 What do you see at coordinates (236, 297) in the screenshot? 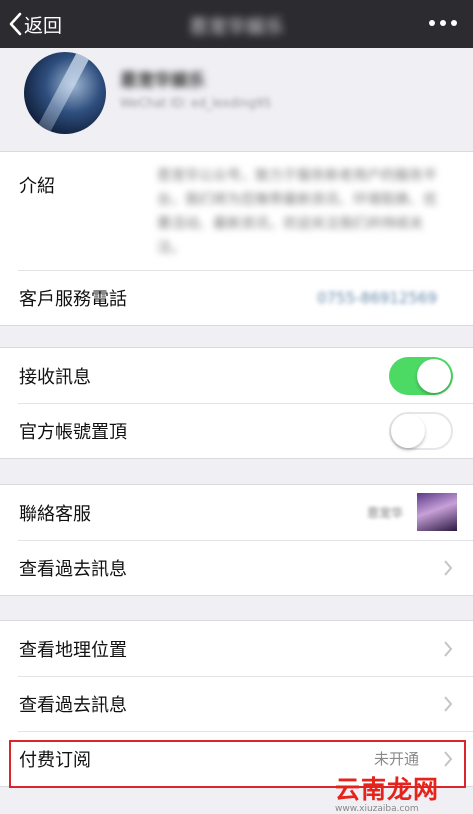
I see `phone-row: 客戶服務電話 0755-86912569` at bounding box center [236, 297].